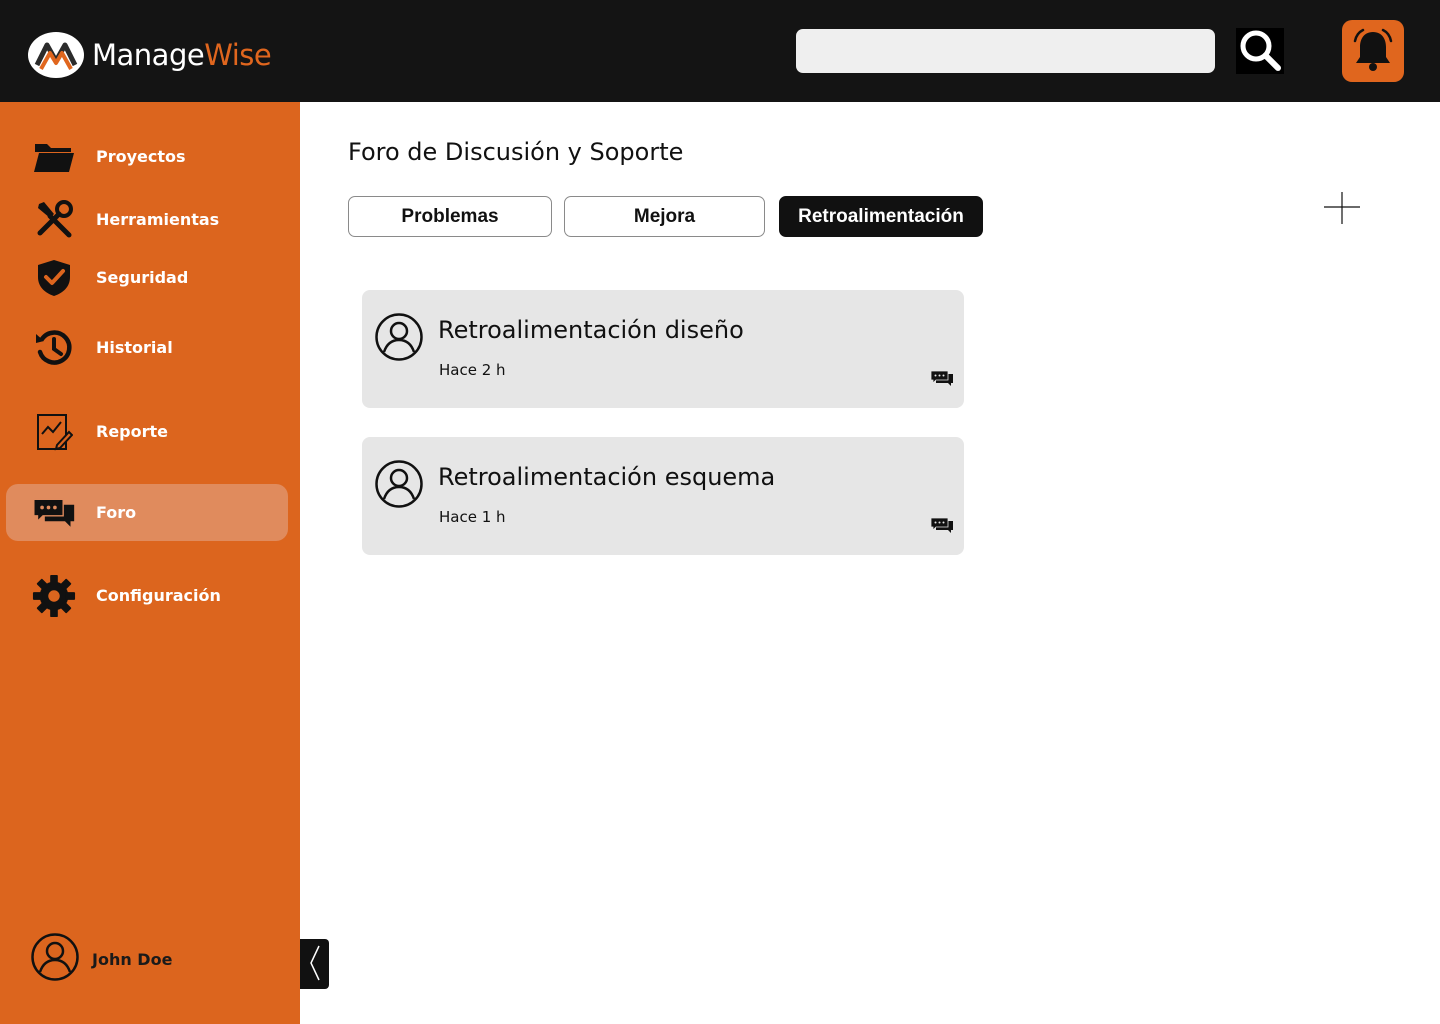  I want to click on report-icon, so click(54, 432).